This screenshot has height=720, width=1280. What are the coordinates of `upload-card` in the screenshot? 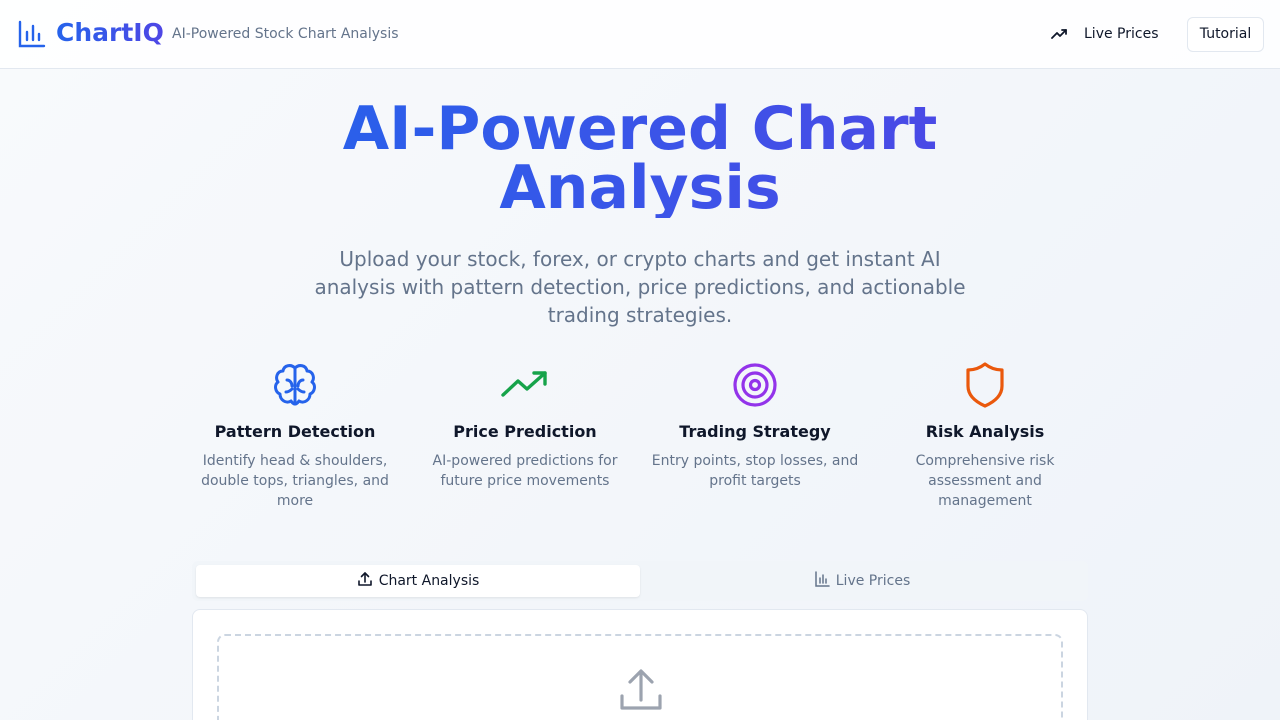 It's located at (640, 664).